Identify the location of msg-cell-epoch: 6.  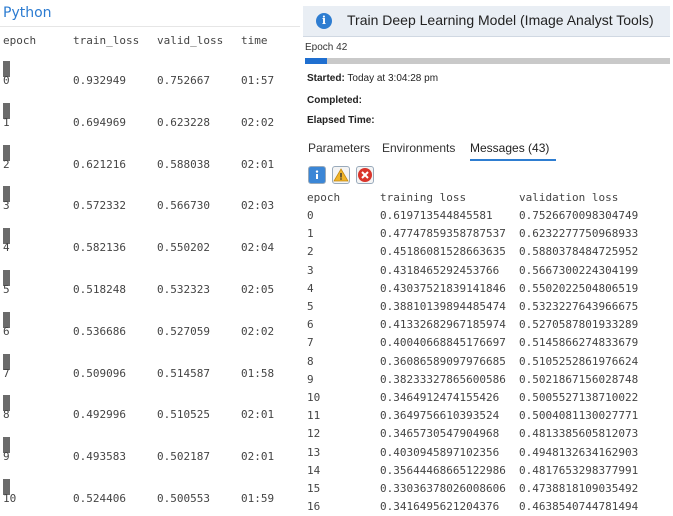
(310, 325).